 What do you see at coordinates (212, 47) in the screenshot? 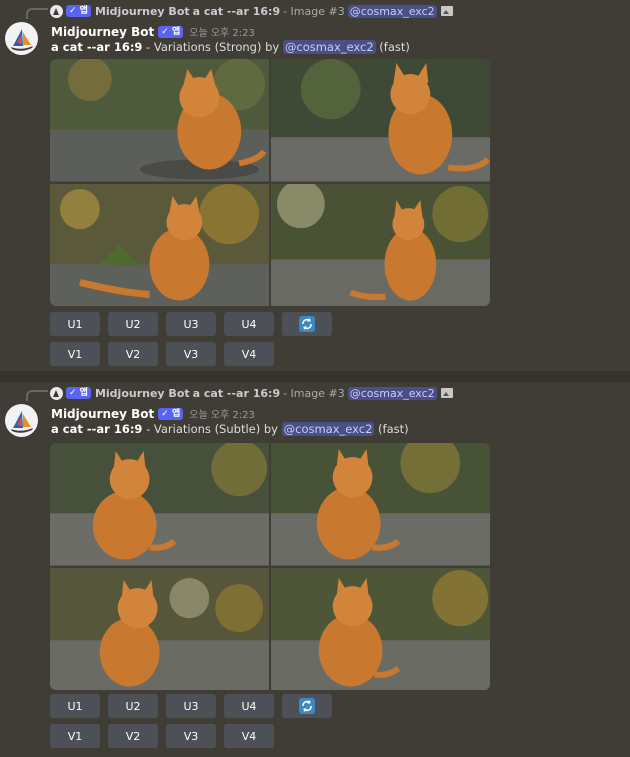
I see `variation-text: - Variations (Strong) by` at bounding box center [212, 47].